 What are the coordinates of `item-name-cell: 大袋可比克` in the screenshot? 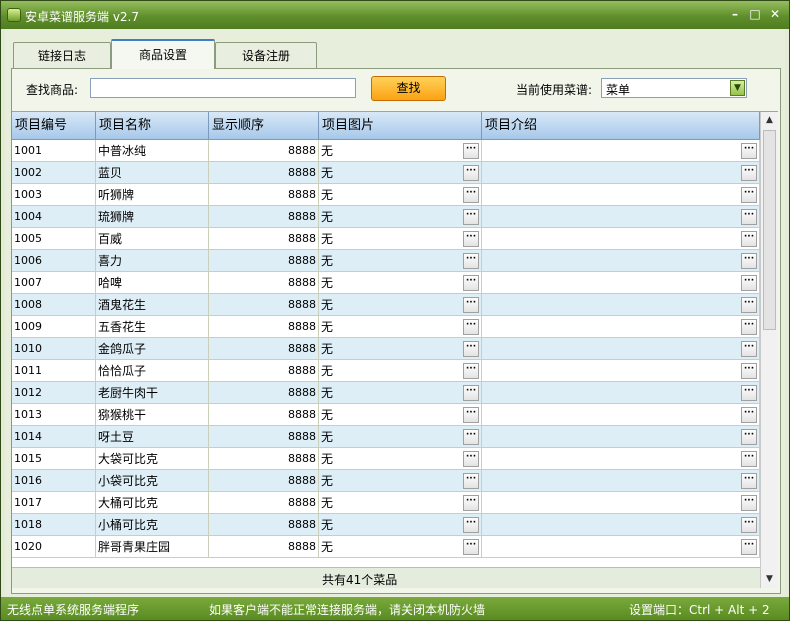 It's located at (152, 459).